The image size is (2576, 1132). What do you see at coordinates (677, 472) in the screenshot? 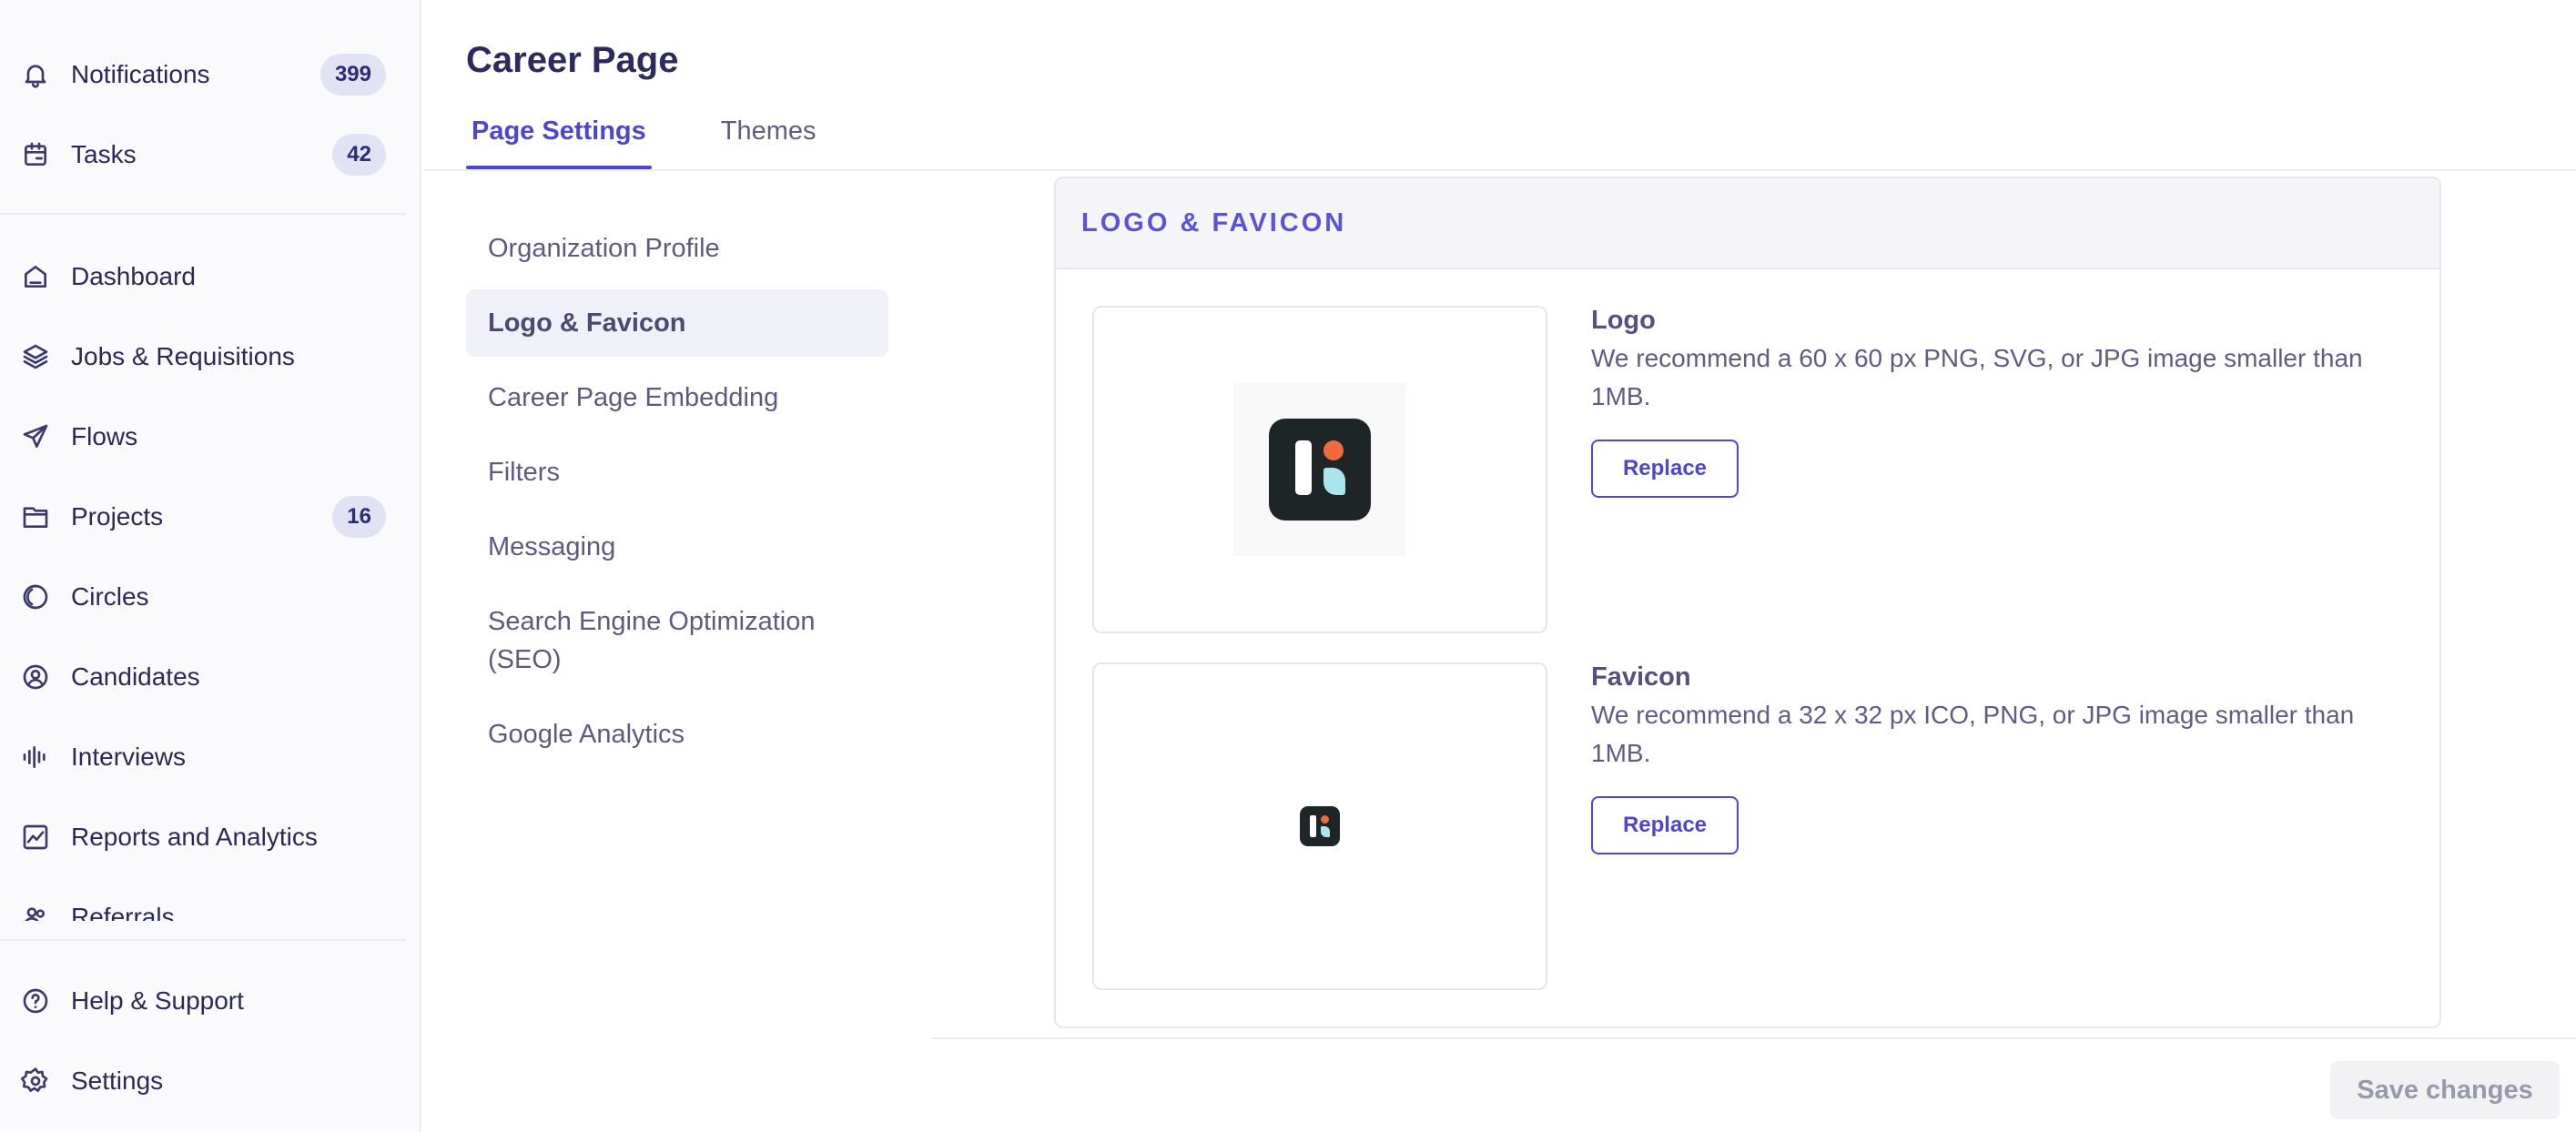
I see `subnav-item-filters: Filters` at bounding box center [677, 472].